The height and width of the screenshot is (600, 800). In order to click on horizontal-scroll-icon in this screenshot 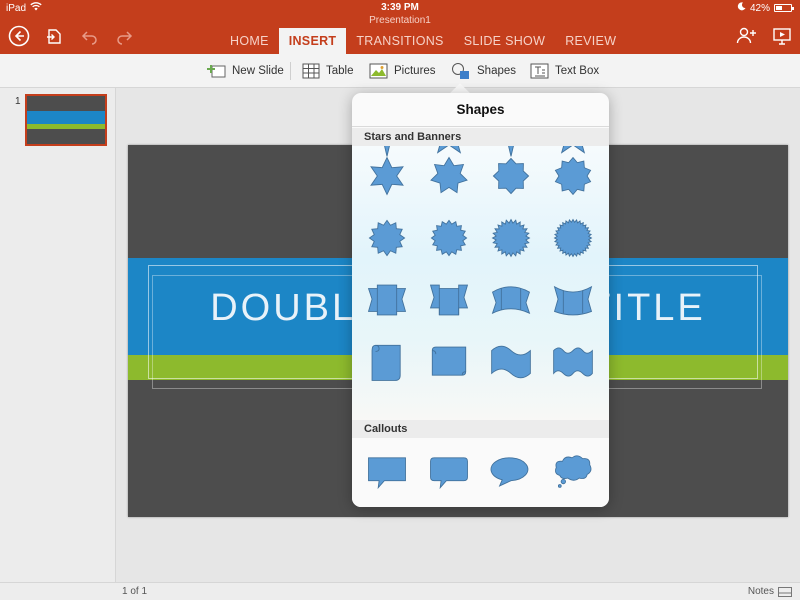, I will do `click(449, 361)`.